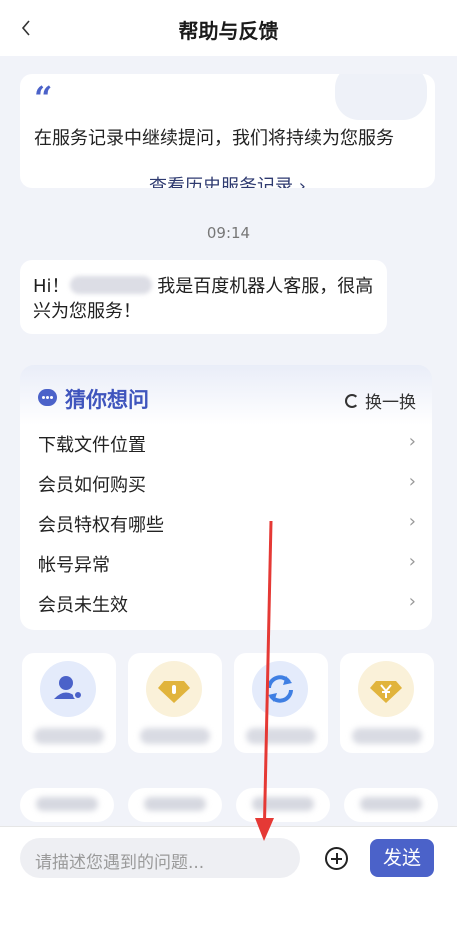  What do you see at coordinates (68, 689) in the screenshot?
I see `user-gear-icon` at bounding box center [68, 689].